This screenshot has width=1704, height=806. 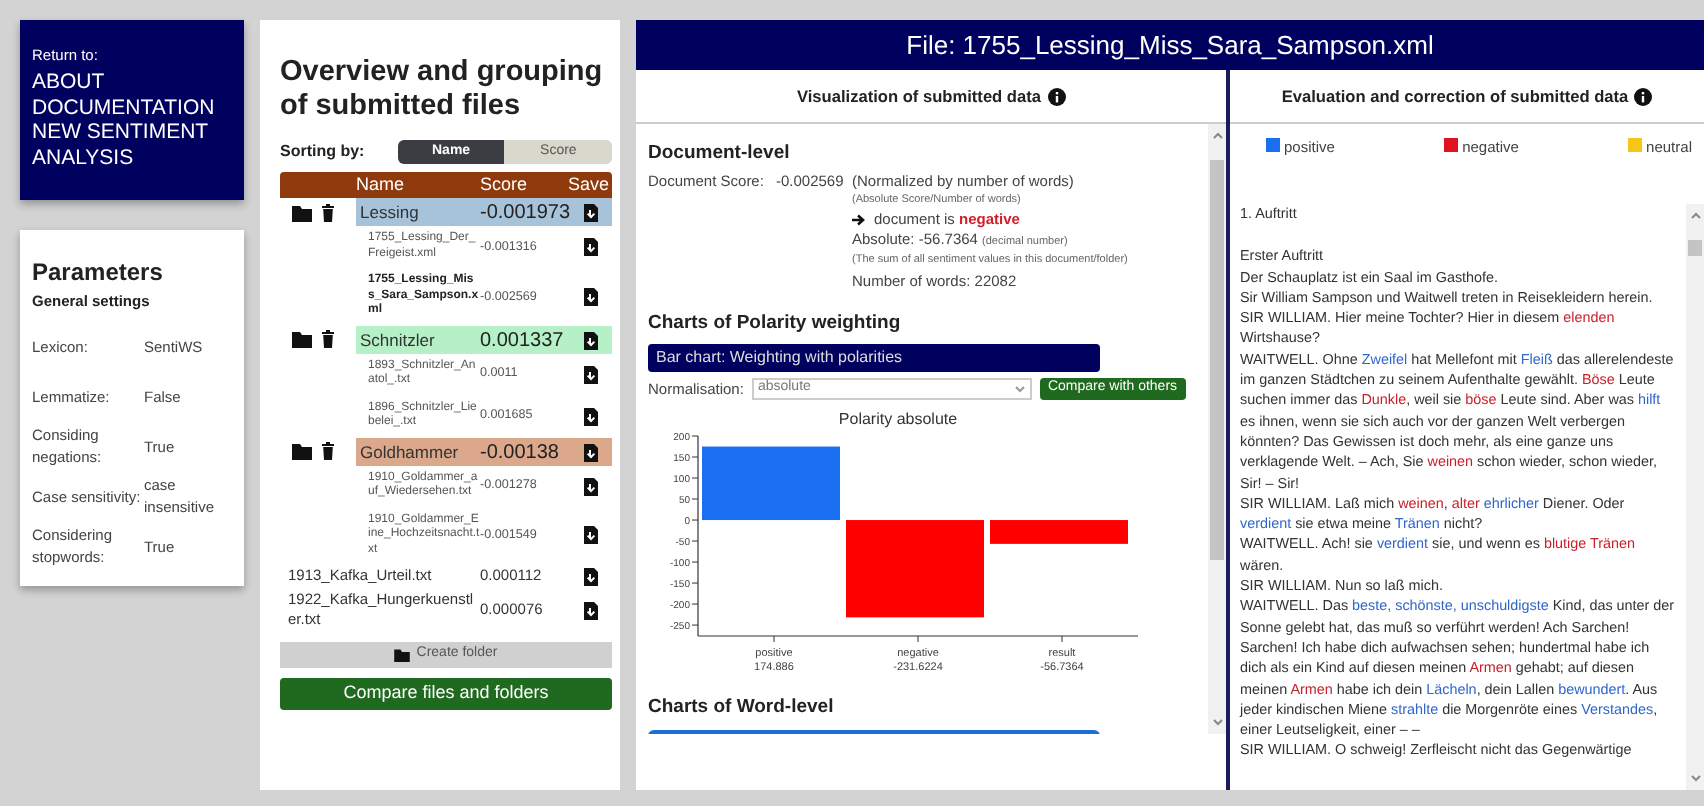 I want to click on nav-link: DOCUMENTATION, so click(x=123, y=108).